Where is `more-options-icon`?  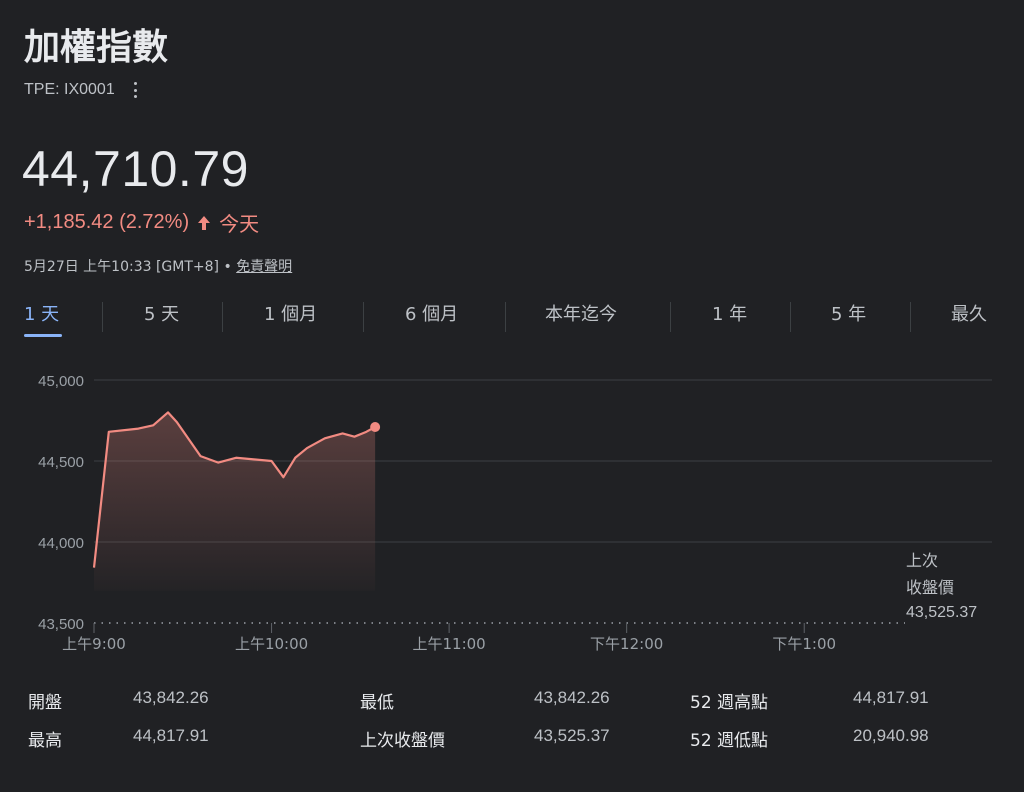
more-options-icon is located at coordinates (136, 90).